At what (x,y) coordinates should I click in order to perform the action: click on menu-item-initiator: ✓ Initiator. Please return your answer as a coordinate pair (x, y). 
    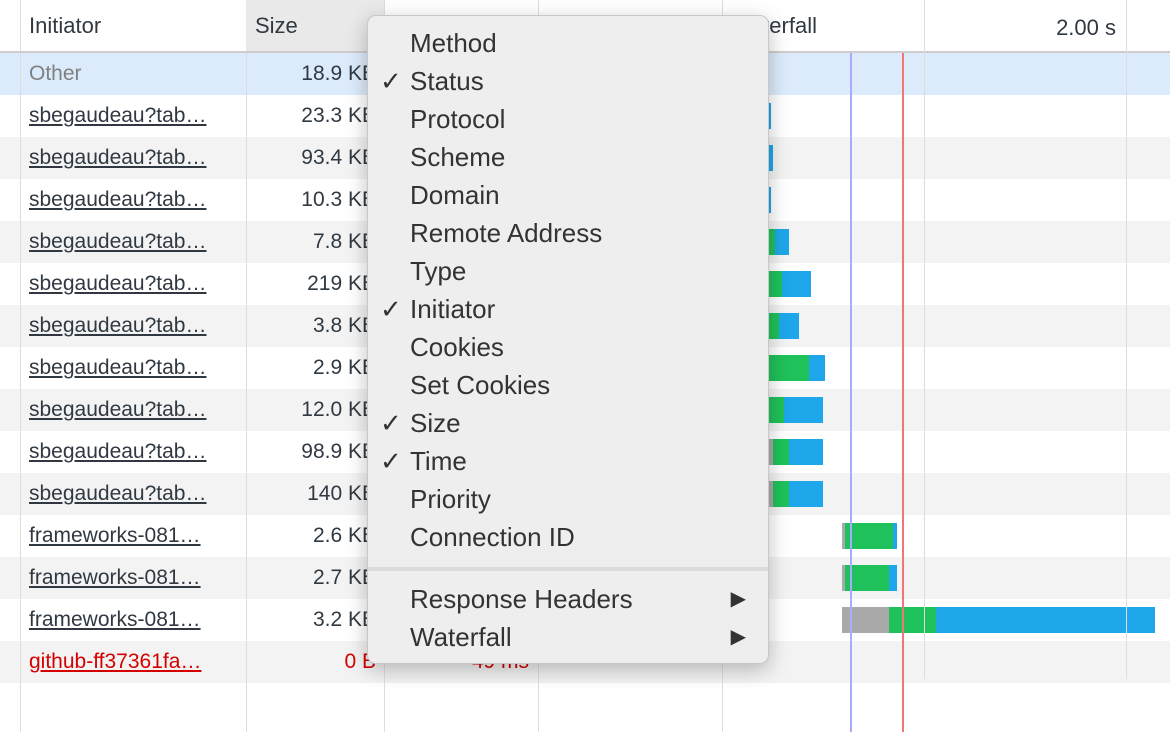
    Looking at the image, I should click on (568, 309).